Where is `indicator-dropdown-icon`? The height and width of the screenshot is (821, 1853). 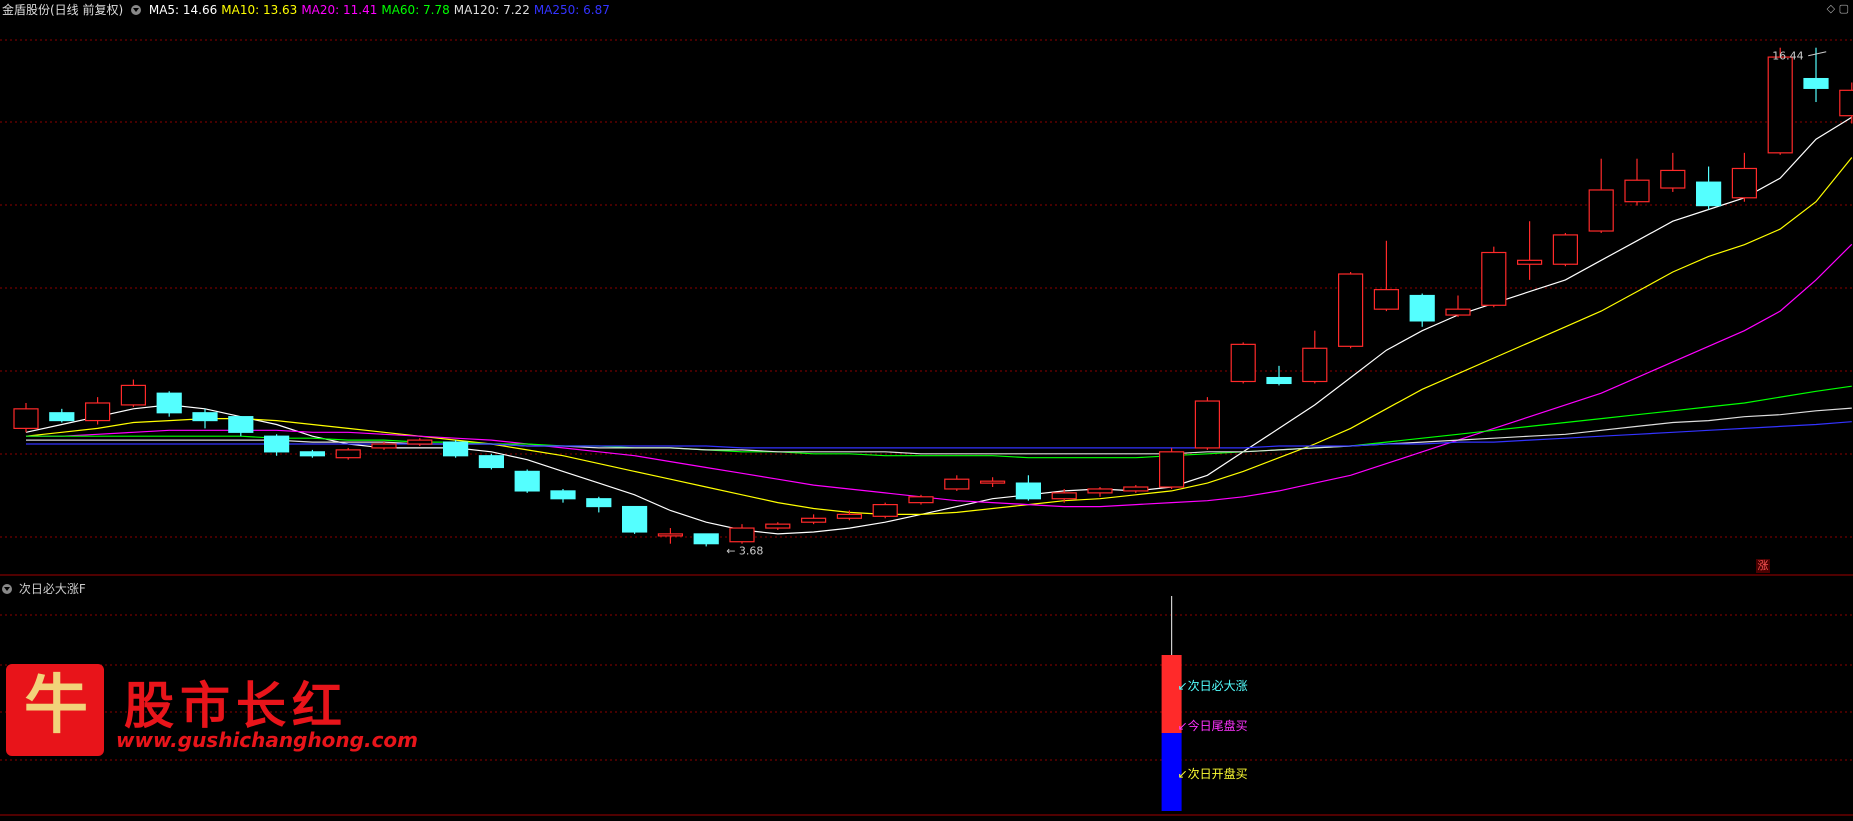
indicator-dropdown-icon is located at coordinates (7, 589).